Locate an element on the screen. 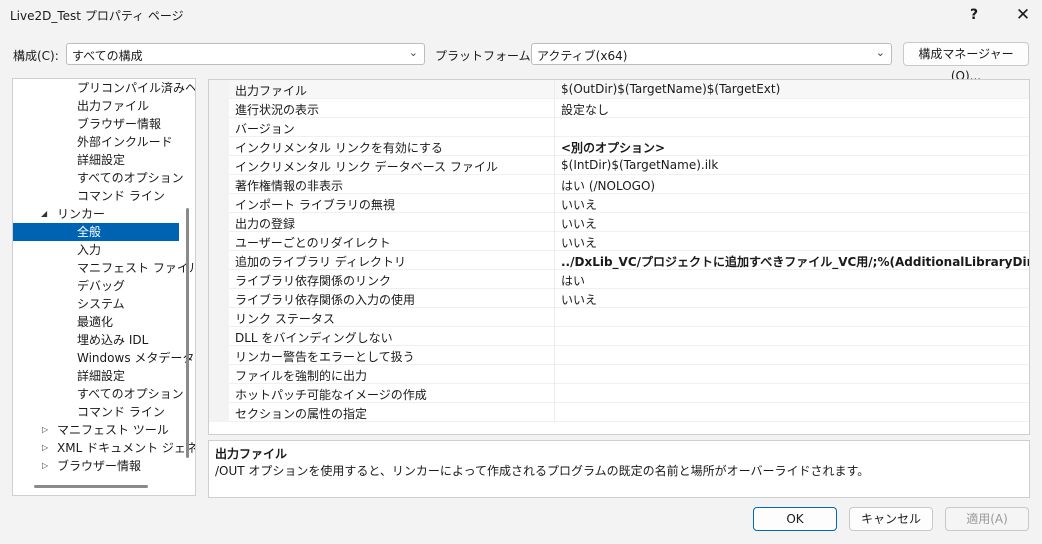 The height and width of the screenshot is (544, 1042). tree-item: 出力ファイル is located at coordinates (98, 106).